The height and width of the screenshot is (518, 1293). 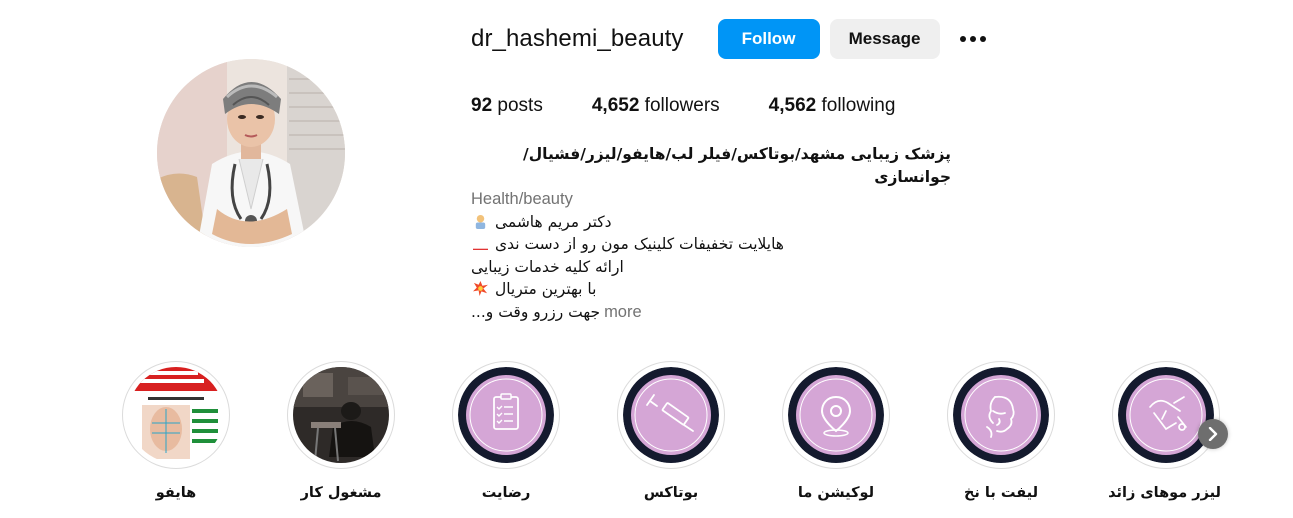 I want to click on profile-stats: 92 posts 4,652 followers 4,562 following, so click(x=707, y=106).